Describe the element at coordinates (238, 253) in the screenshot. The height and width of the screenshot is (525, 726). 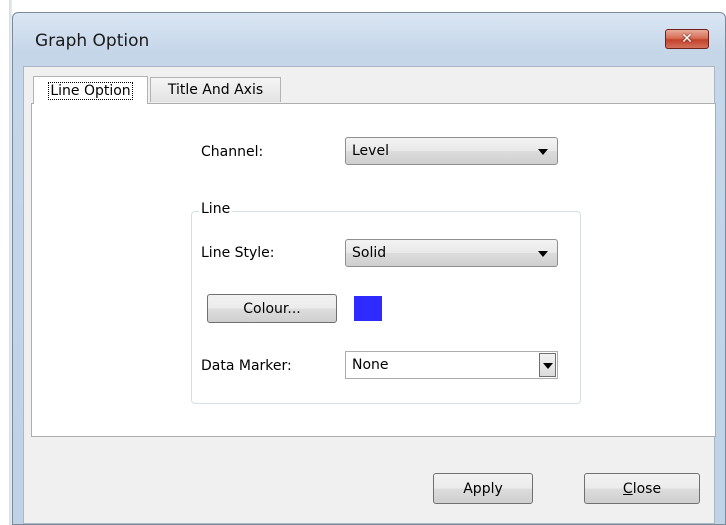
I see `line-style-label: Line Style:` at that location.